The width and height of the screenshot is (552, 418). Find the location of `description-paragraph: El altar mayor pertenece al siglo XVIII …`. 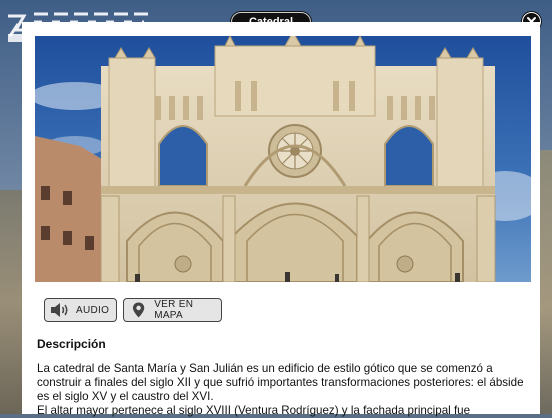

description-paragraph: El altar mayor pertenece al siglo XVIII … is located at coordinates (254, 410).